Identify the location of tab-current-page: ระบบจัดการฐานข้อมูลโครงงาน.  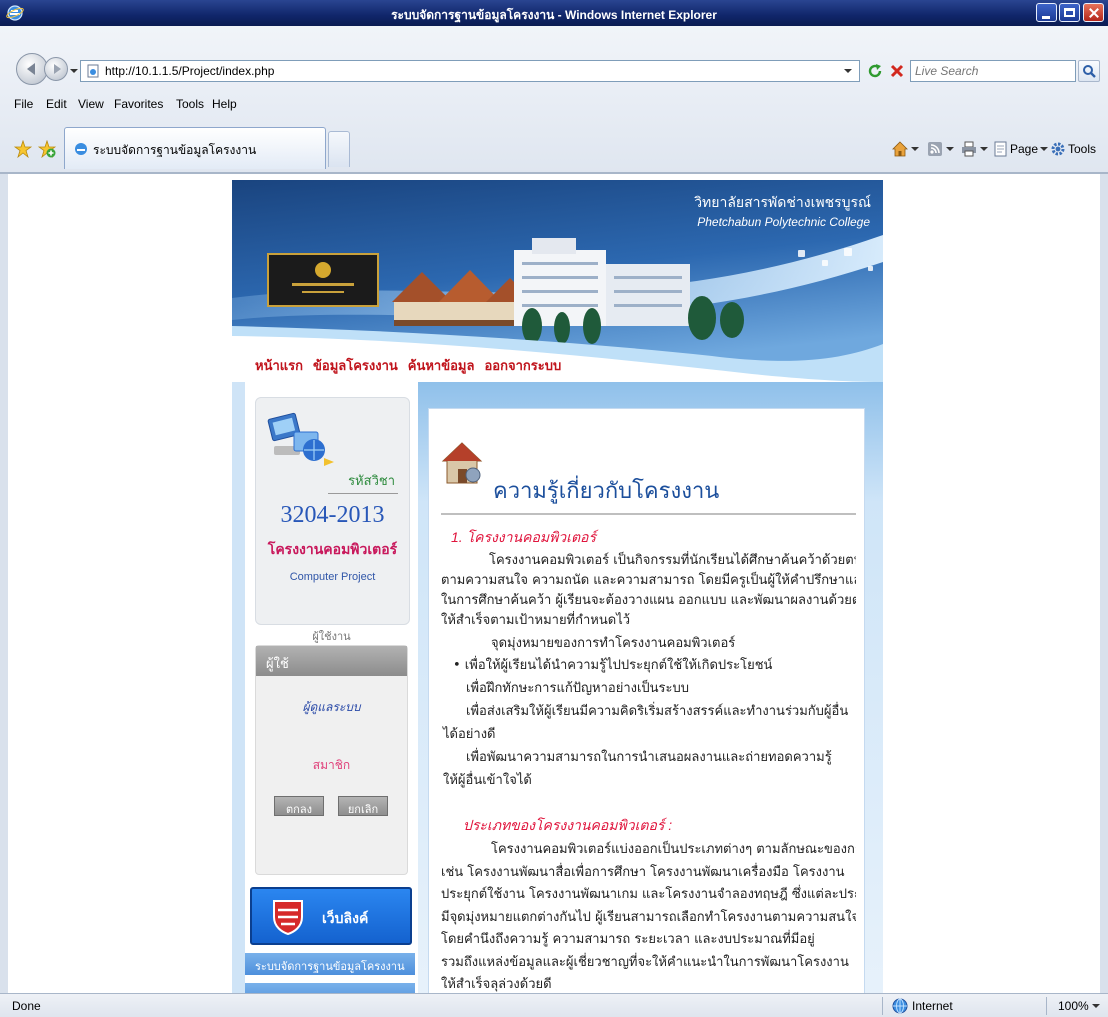
(195, 148).